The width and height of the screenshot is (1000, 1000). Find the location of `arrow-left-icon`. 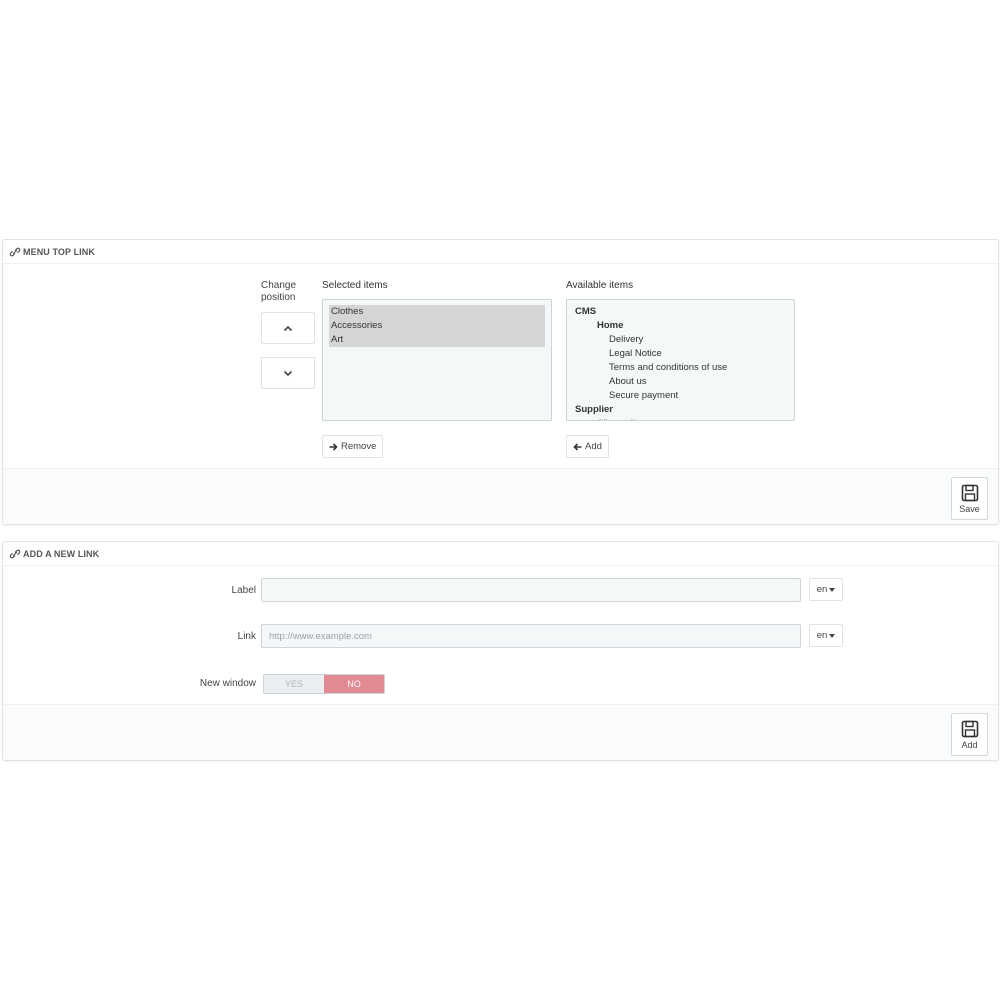

arrow-left-icon is located at coordinates (577, 446).